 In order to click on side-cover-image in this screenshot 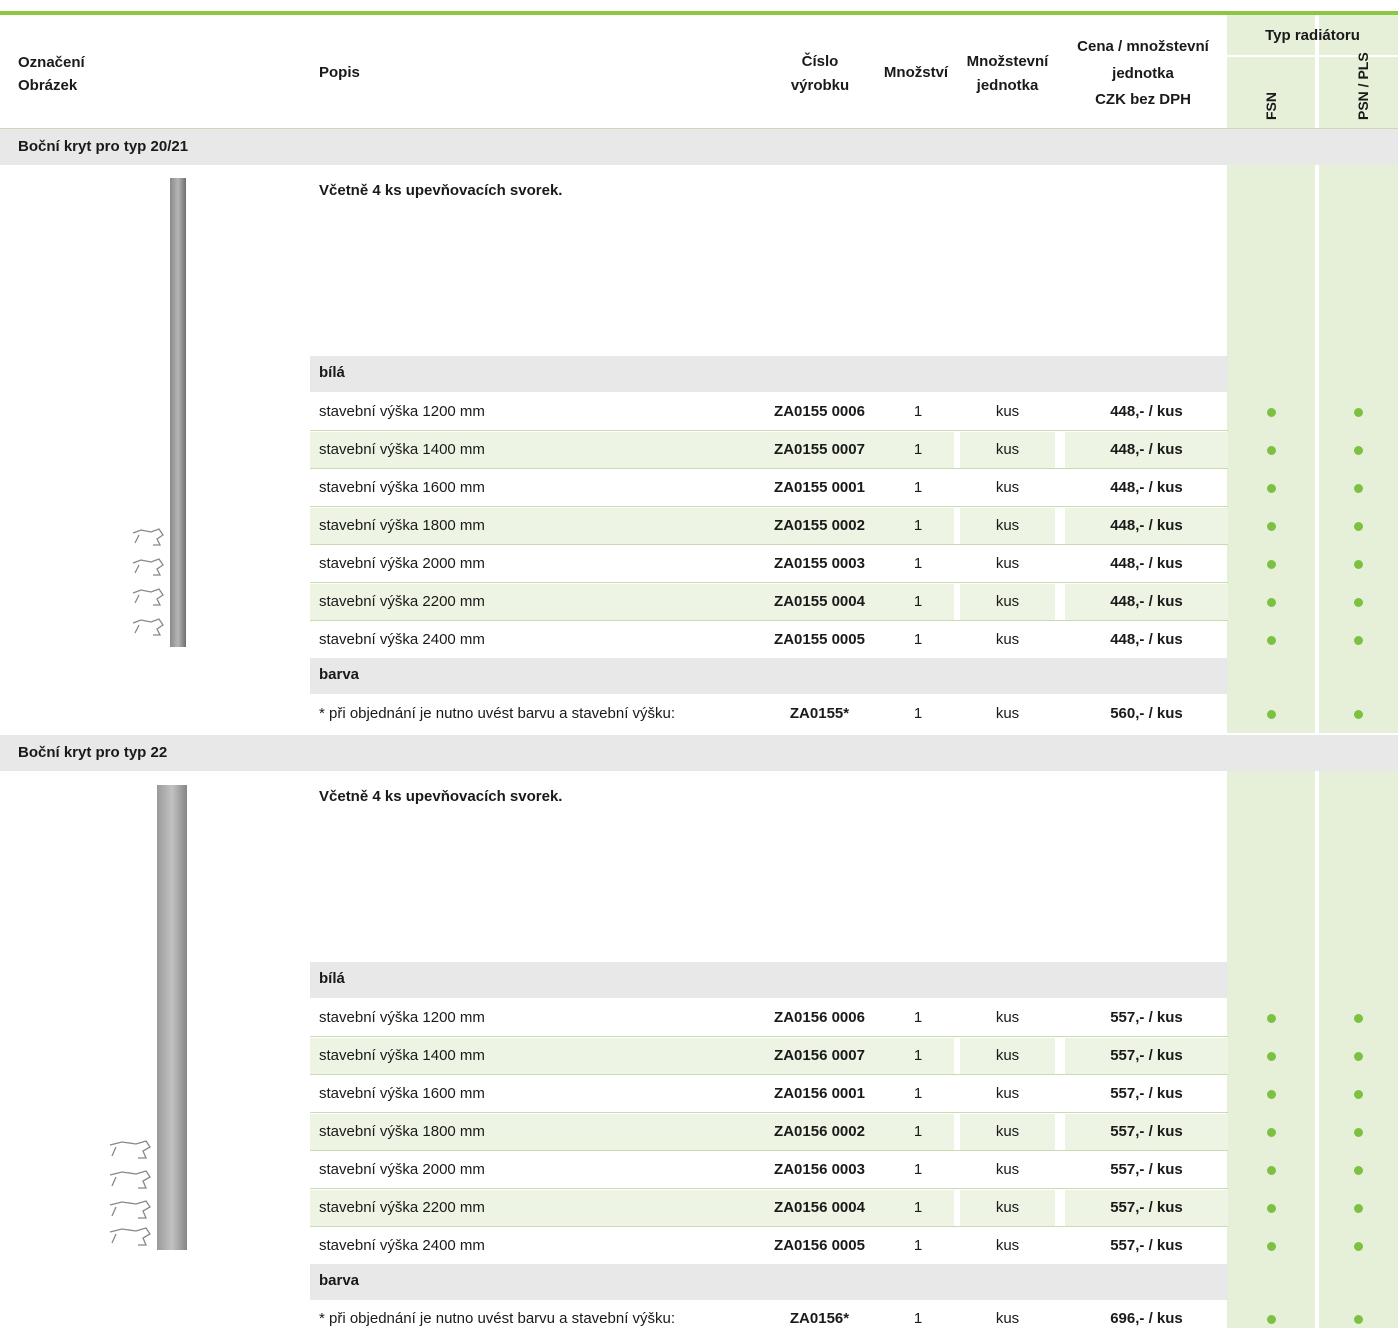, I will do `click(148, 1017)`.